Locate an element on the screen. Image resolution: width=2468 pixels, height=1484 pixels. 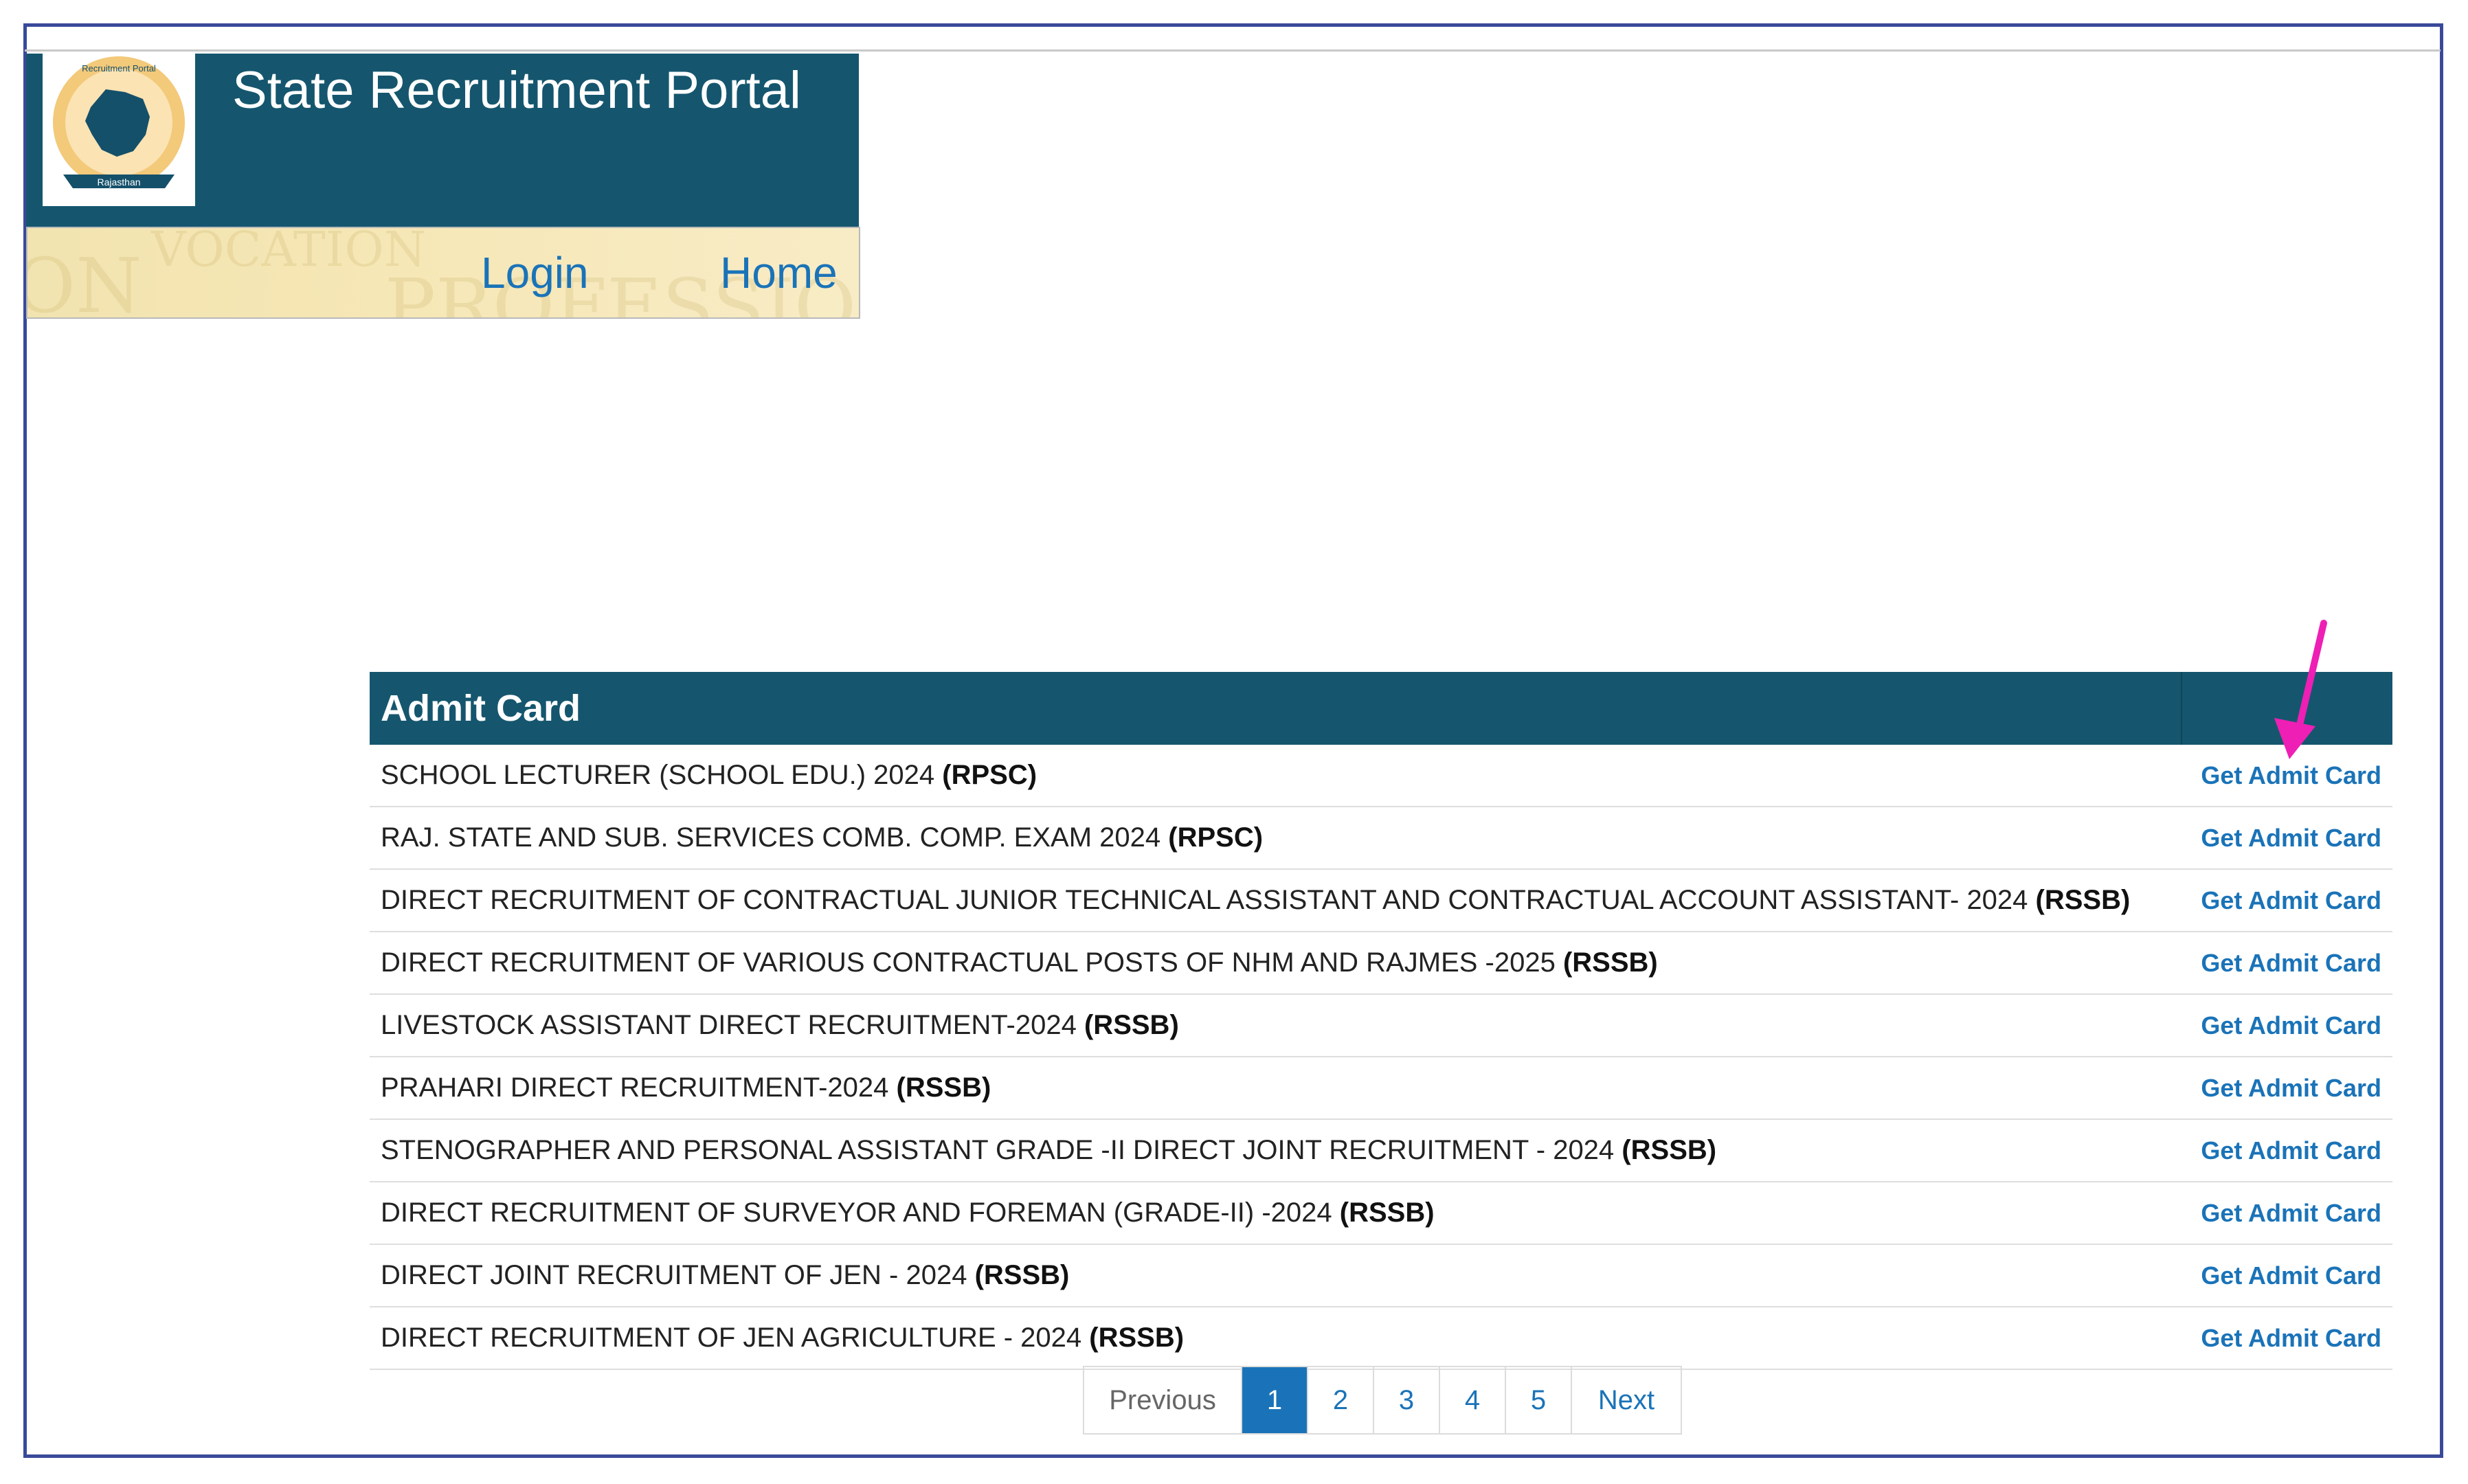
nav-login-link: Login is located at coordinates (535, 272).